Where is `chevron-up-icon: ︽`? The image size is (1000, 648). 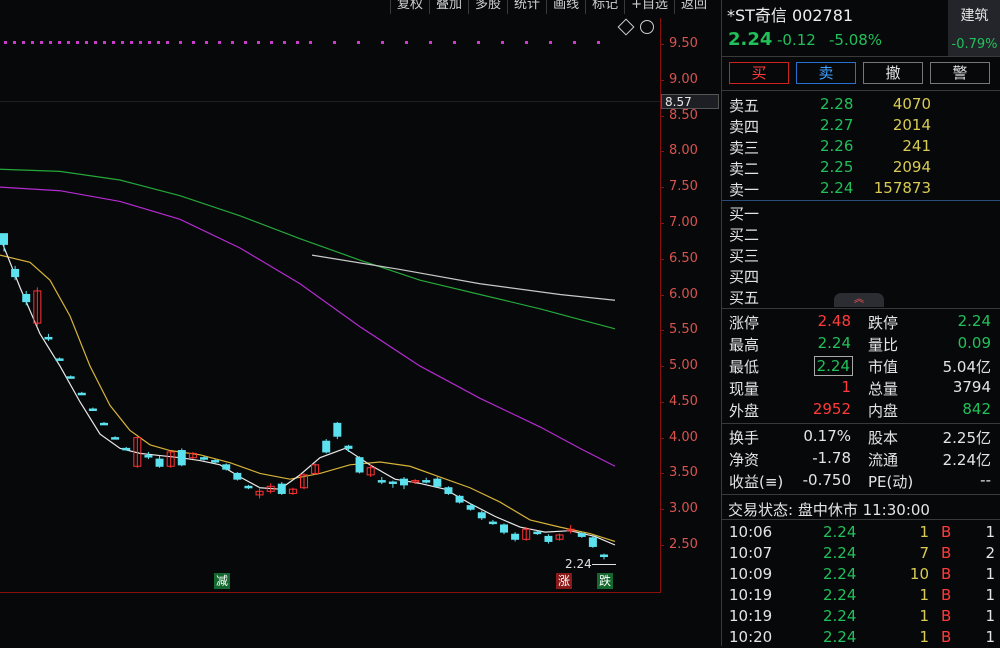 chevron-up-icon: ︽ is located at coordinates (859, 300).